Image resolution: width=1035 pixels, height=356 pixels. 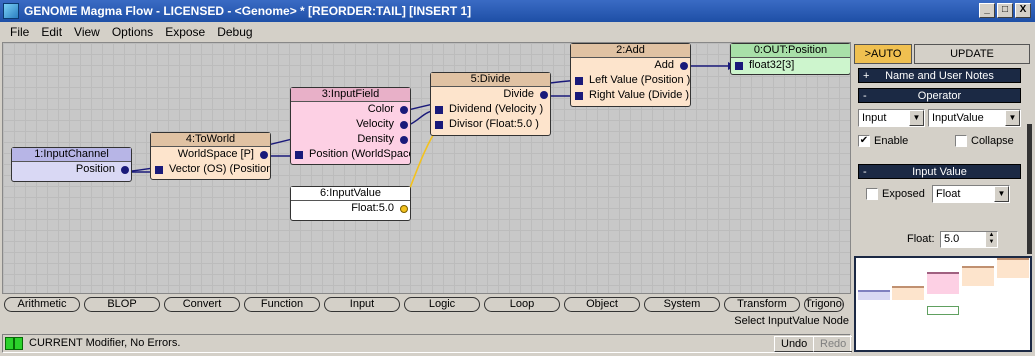 I want to click on maximize-button: □, so click(x=1005, y=10).